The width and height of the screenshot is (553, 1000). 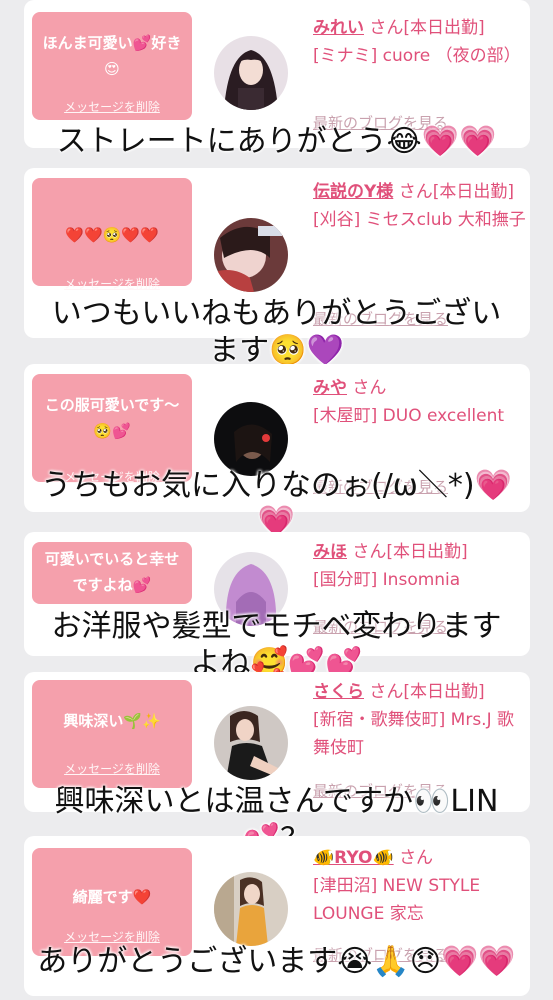 I want to click on cast-name-link: 🐠RYO🐠, so click(x=353, y=858).